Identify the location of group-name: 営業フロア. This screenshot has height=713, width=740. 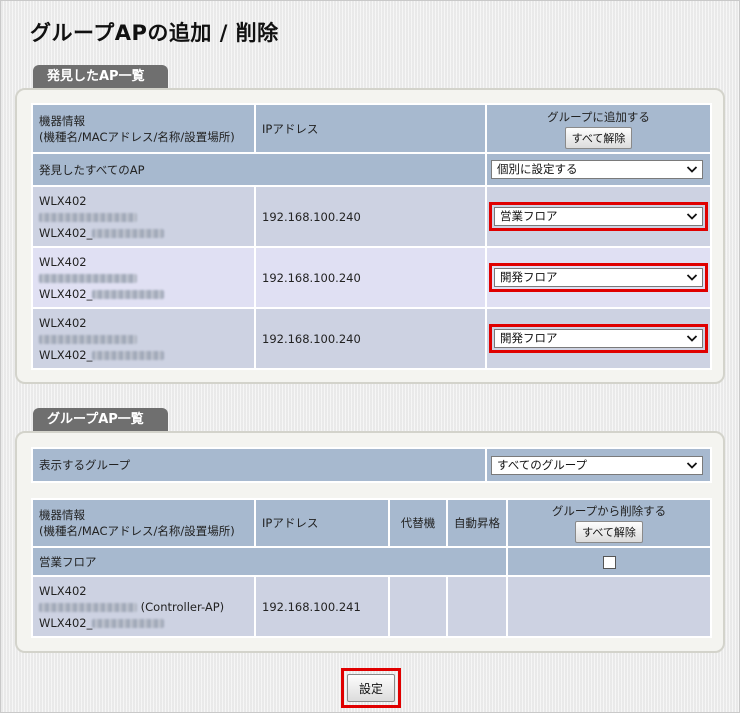
(269, 561).